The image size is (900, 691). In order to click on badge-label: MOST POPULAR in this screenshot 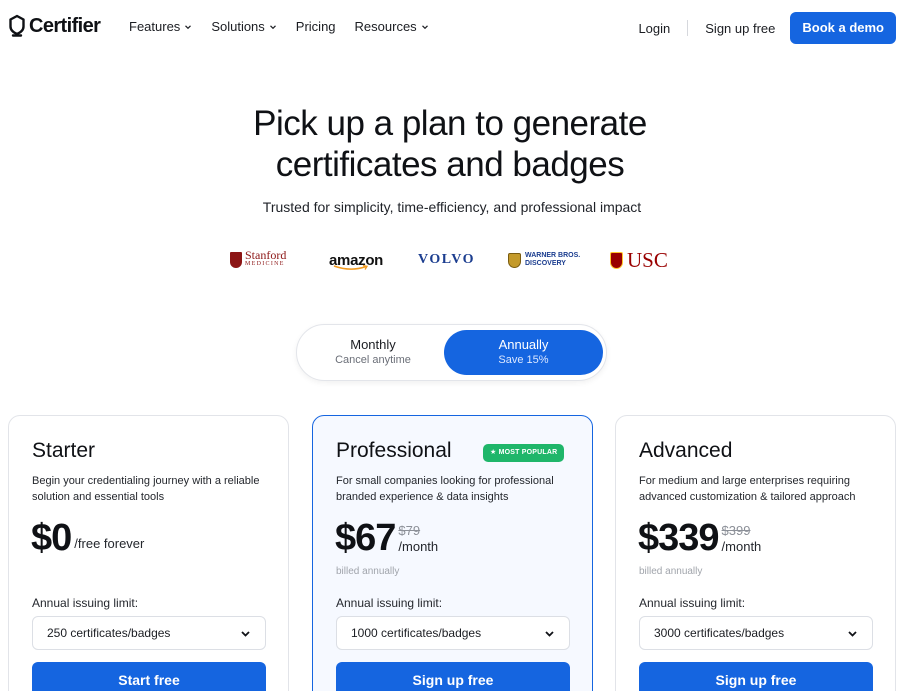, I will do `click(528, 452)`.